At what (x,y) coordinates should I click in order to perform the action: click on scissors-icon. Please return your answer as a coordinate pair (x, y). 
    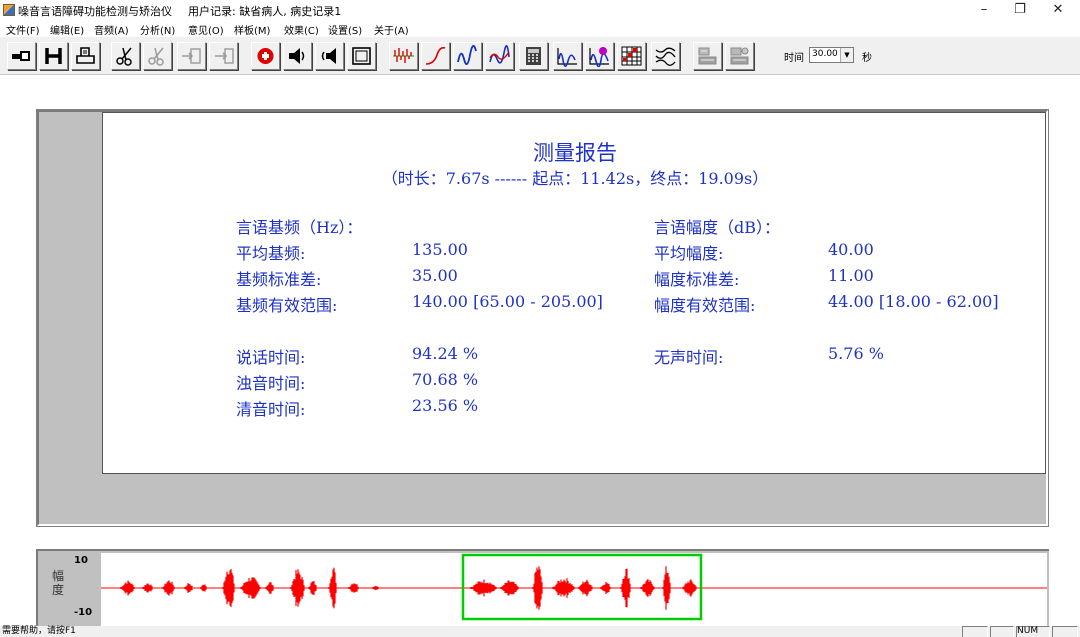
    Looking at the image, I should click on (124, 56).